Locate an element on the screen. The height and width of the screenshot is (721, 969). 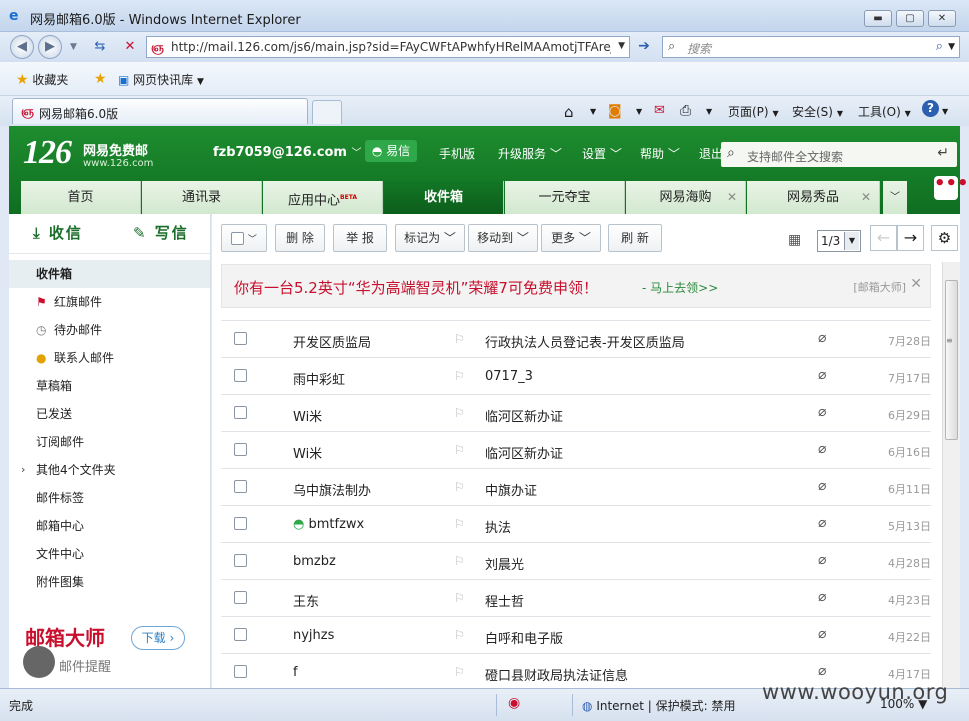
privacy-icon: ◉ is located at coordinates (514, 703).